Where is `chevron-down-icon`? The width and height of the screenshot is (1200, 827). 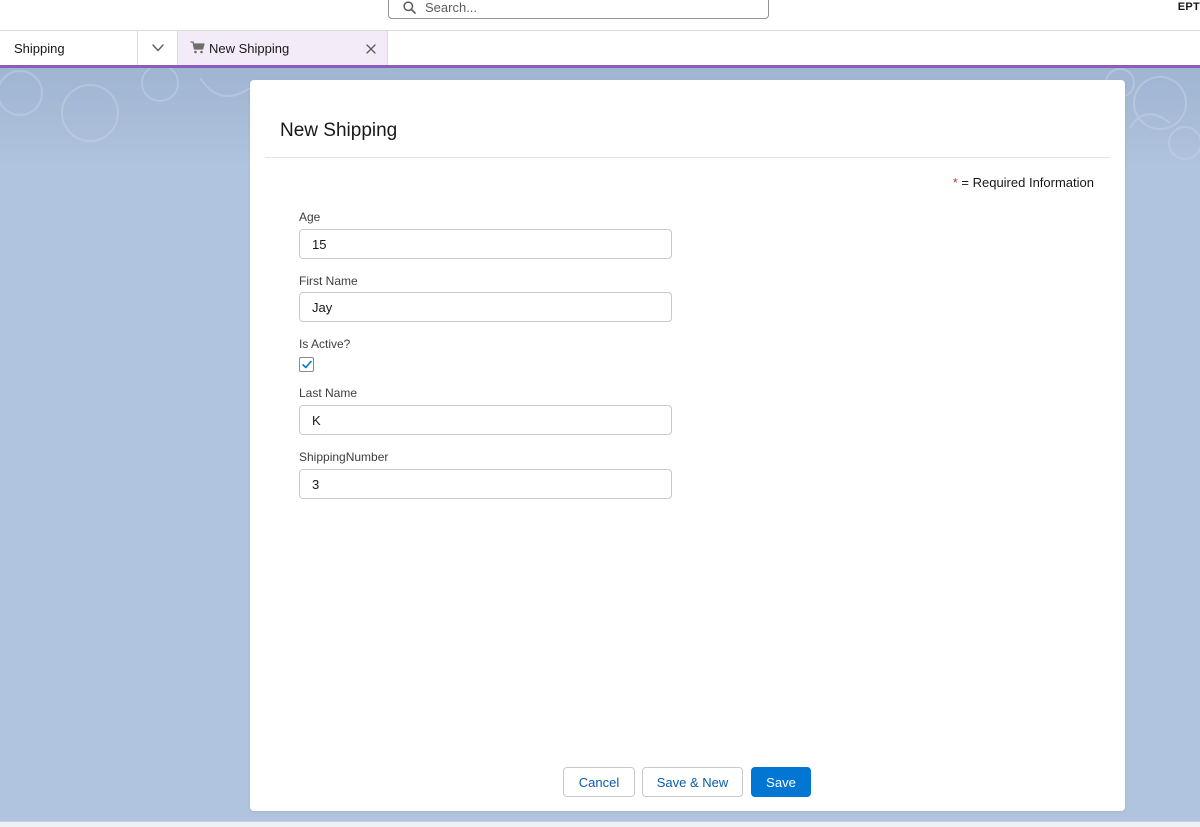
chevron-down-icon is located at coordinates (158, 48).